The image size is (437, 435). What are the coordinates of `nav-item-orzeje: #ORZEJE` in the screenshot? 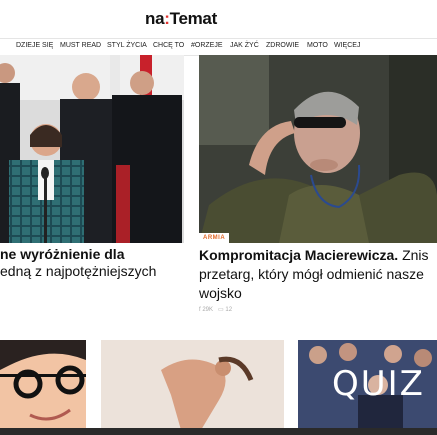 It's located at (207, 45).